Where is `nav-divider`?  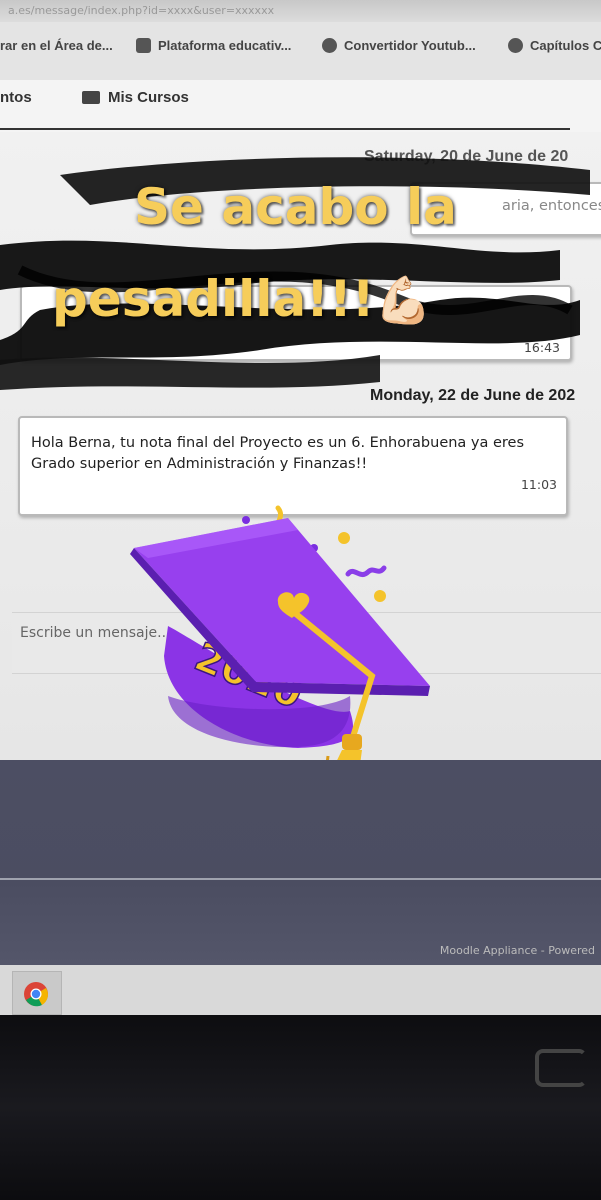 nav-divider is located at coordinates (285, 129).